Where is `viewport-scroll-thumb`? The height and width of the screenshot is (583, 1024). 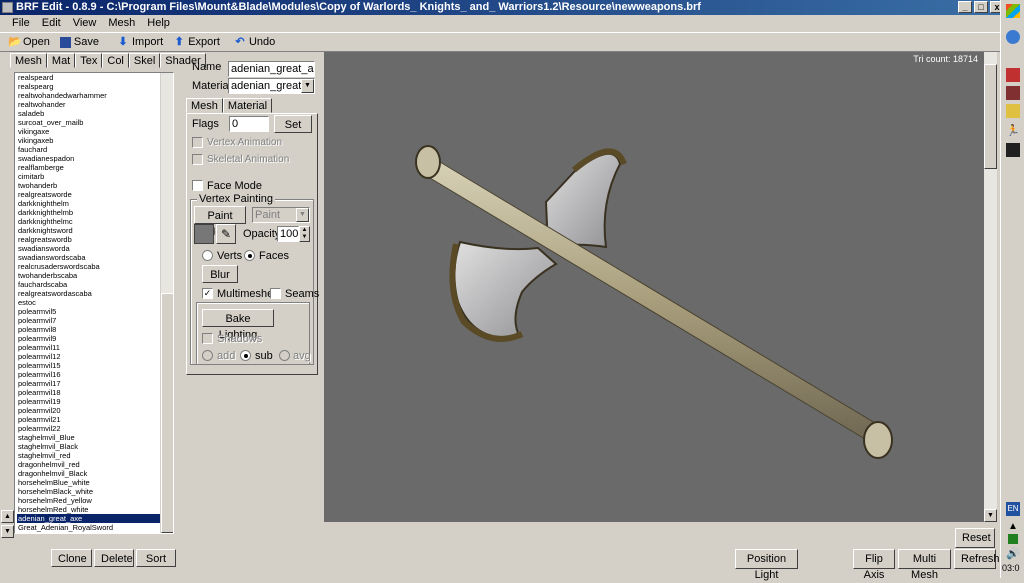 viewport-scroll-thumb is located at coordinates (990, 116).